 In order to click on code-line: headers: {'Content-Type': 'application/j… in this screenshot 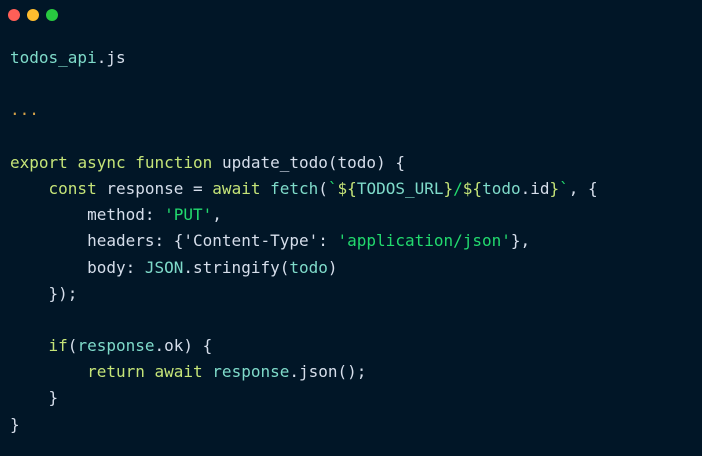, I will do `click(304, 241)`.